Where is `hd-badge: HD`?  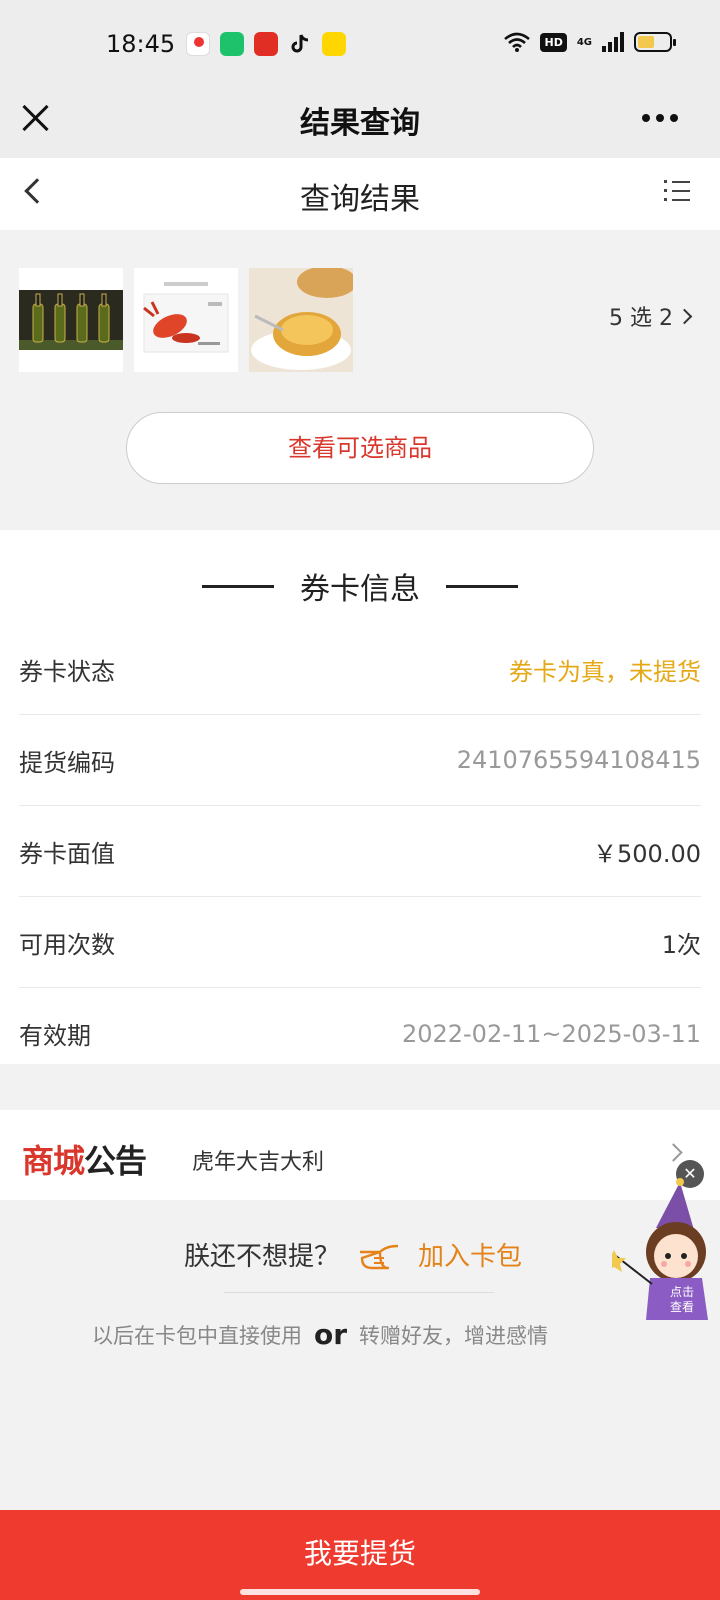
hd-badge: HD is located at coordinates (553, 42).